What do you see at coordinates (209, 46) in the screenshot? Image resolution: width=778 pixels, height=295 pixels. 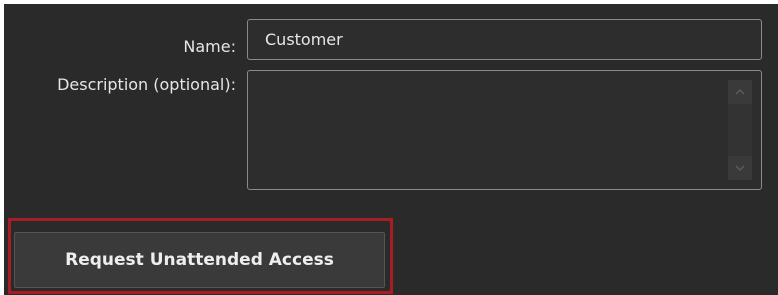 I see `name-label: Name:` at bounding box center [209, 46].